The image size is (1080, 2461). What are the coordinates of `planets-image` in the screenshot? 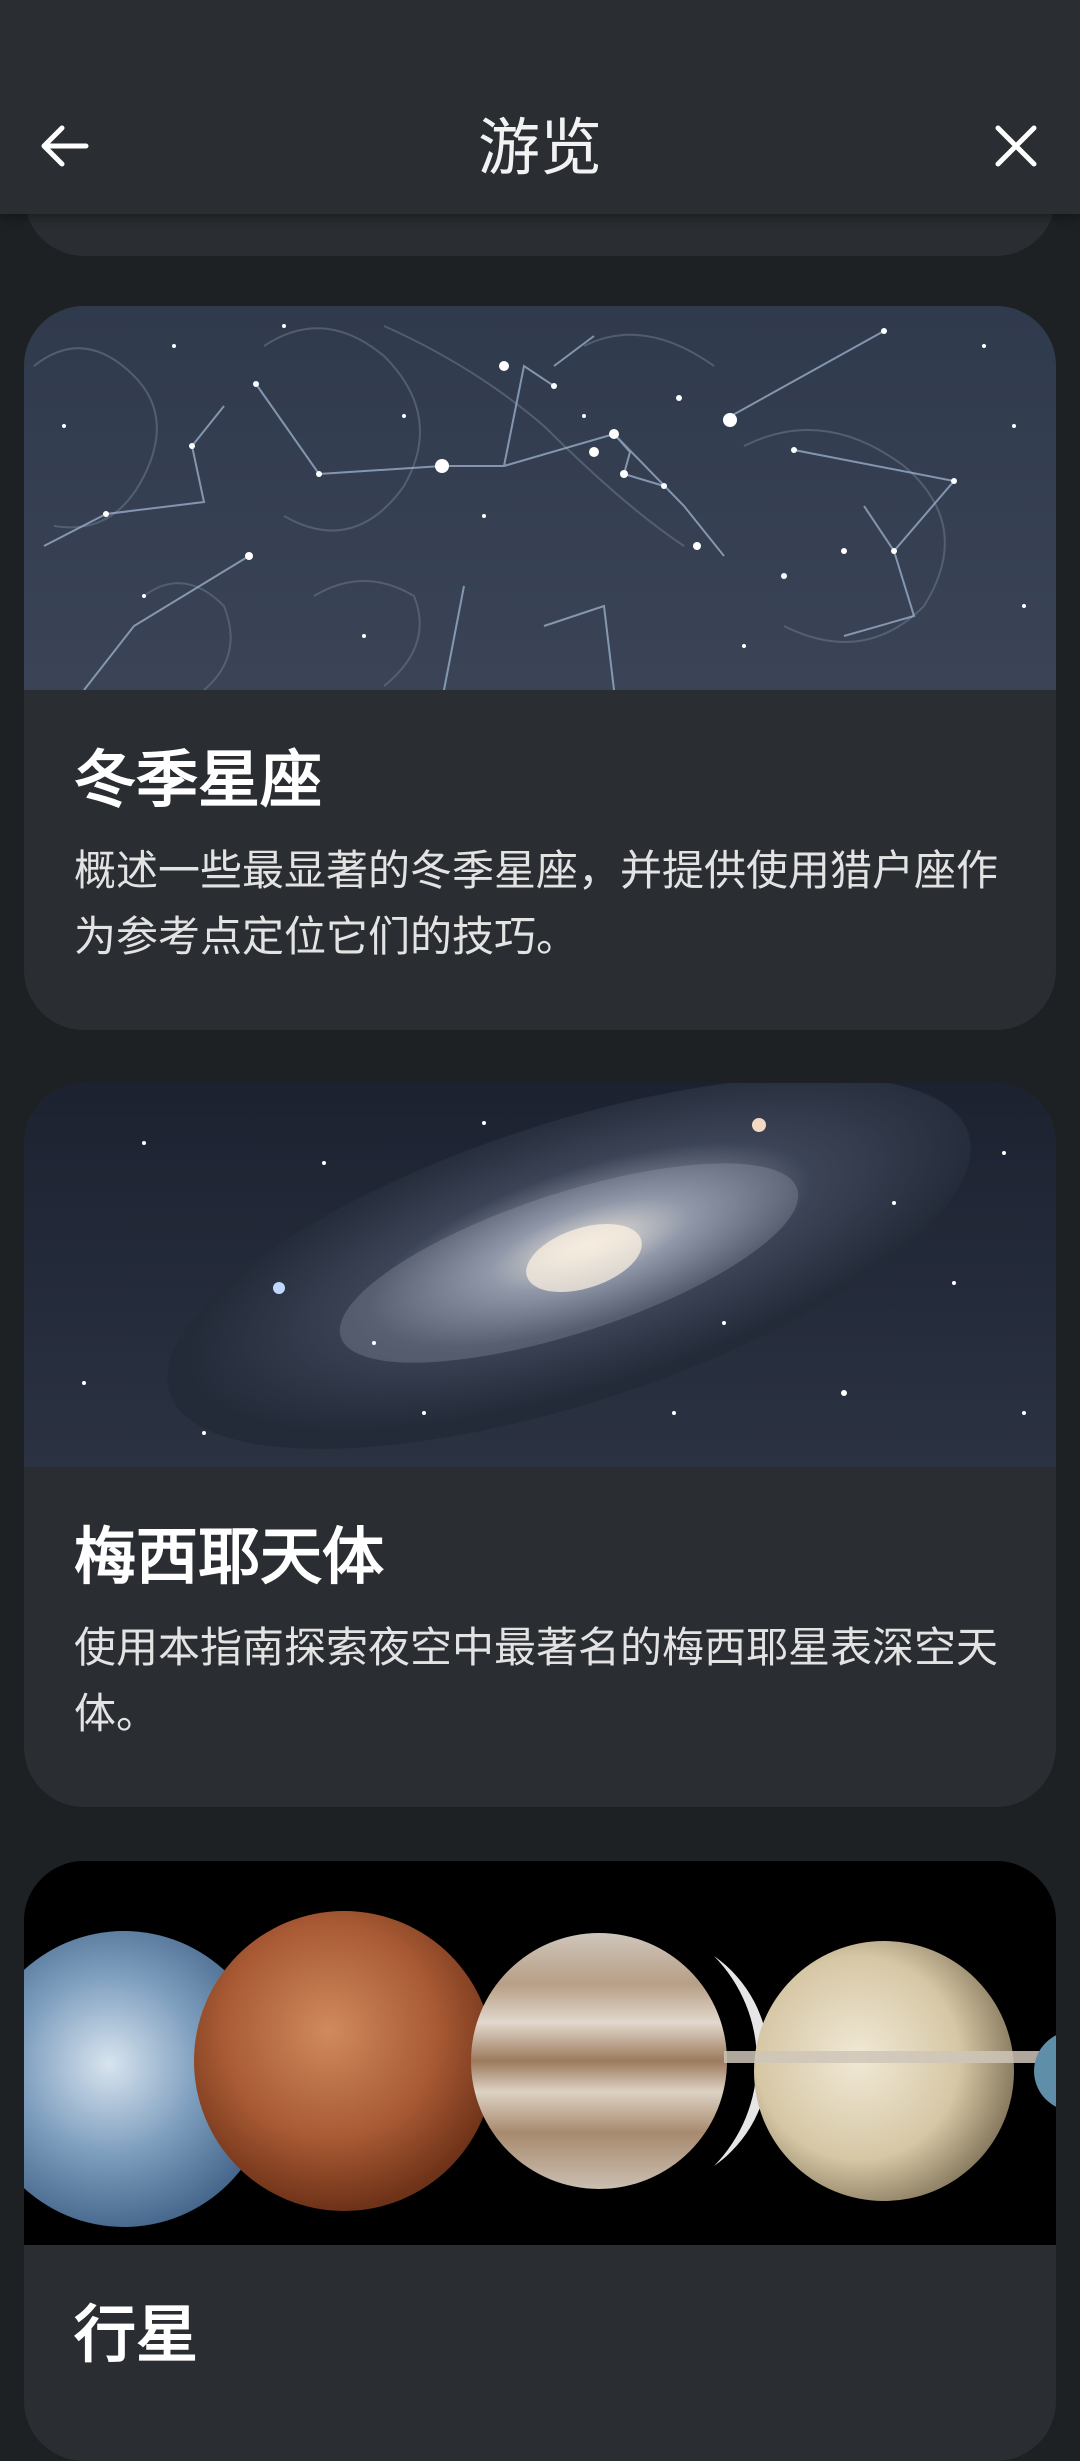 It's located at (540, 2053).